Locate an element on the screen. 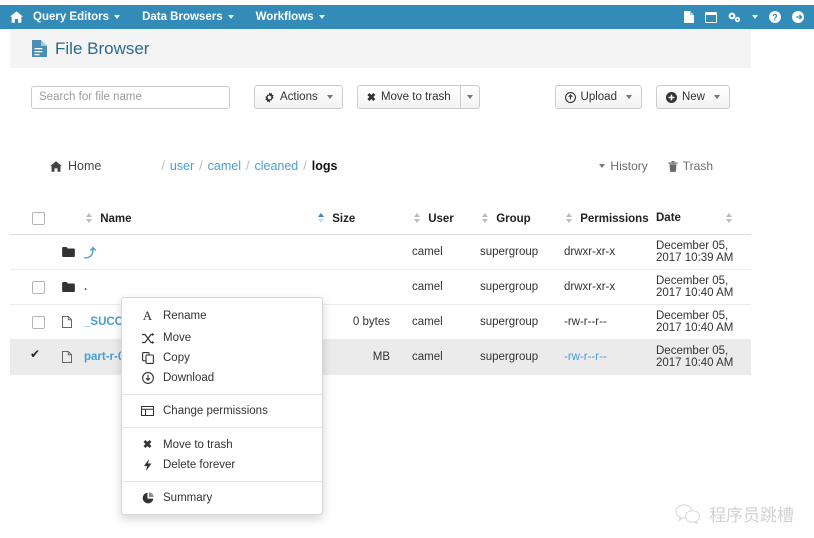 The image size is (814, 538). plus-circle-icon is located at coordinates (671, 97).